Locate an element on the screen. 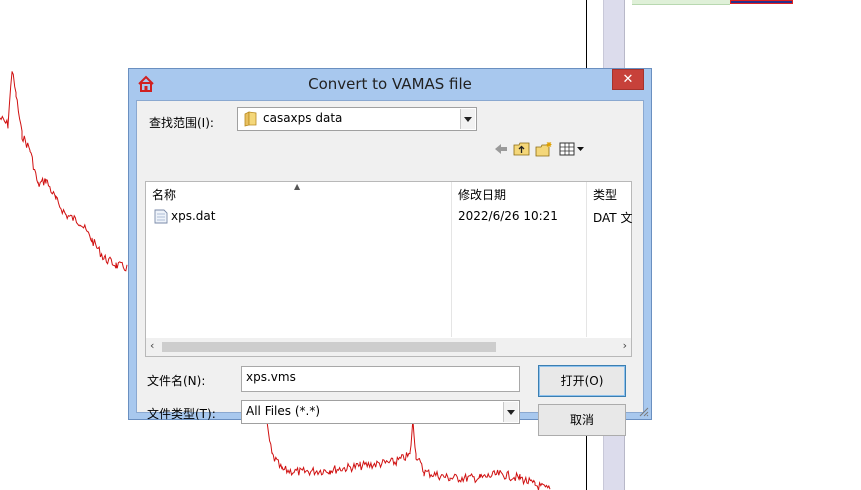  scroll-right-icon: › is located at coordinates (625, 345).